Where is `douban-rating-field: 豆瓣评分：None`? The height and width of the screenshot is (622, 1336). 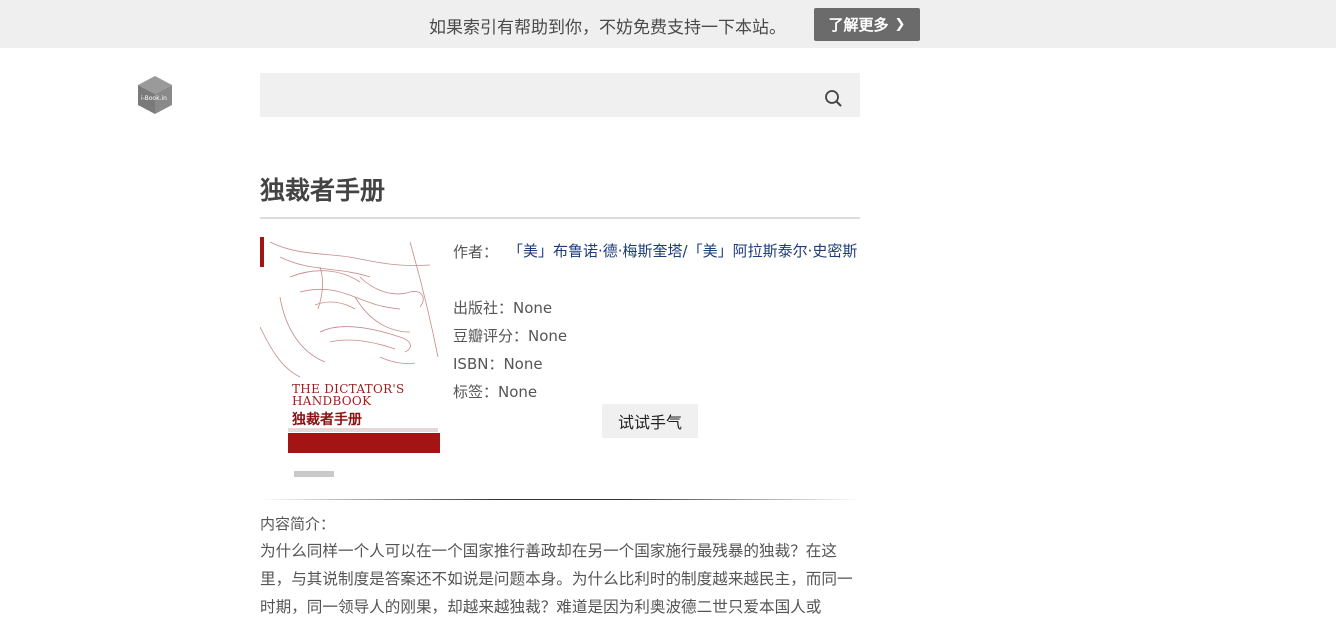 douban-rating-field: 豆瓣评分：None is located at coordinates (510, 336).